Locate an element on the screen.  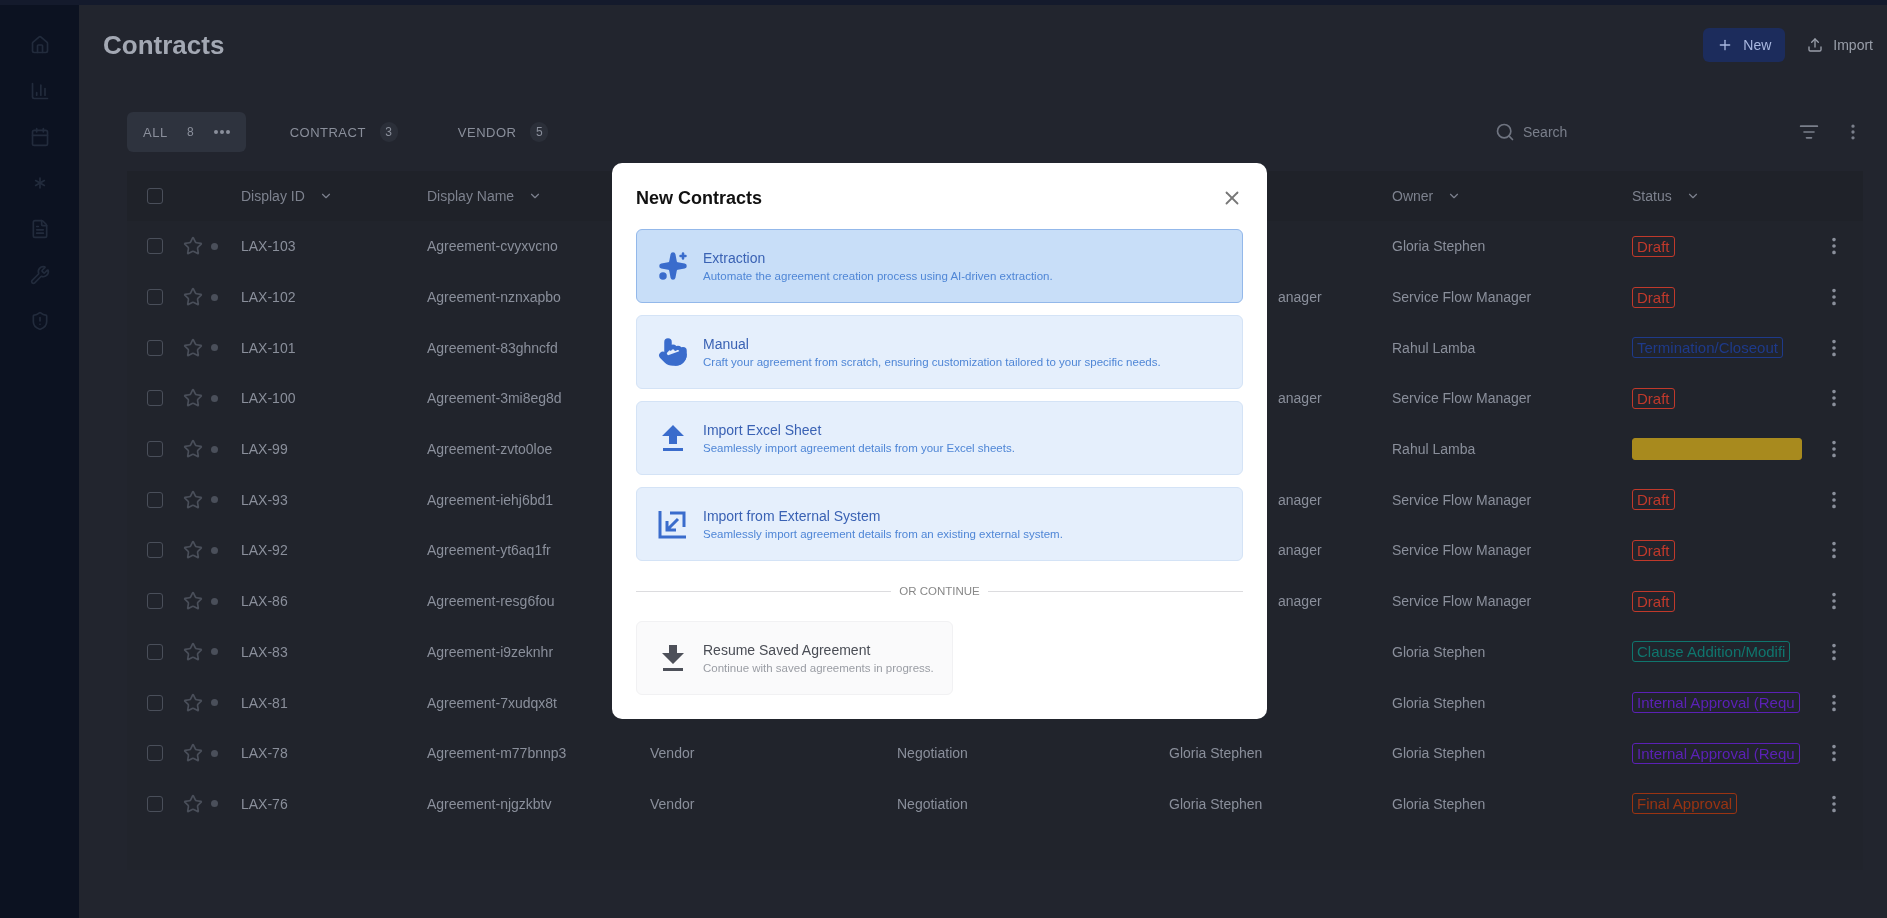
bar-chart-icon is located at coordinates (39, 91).